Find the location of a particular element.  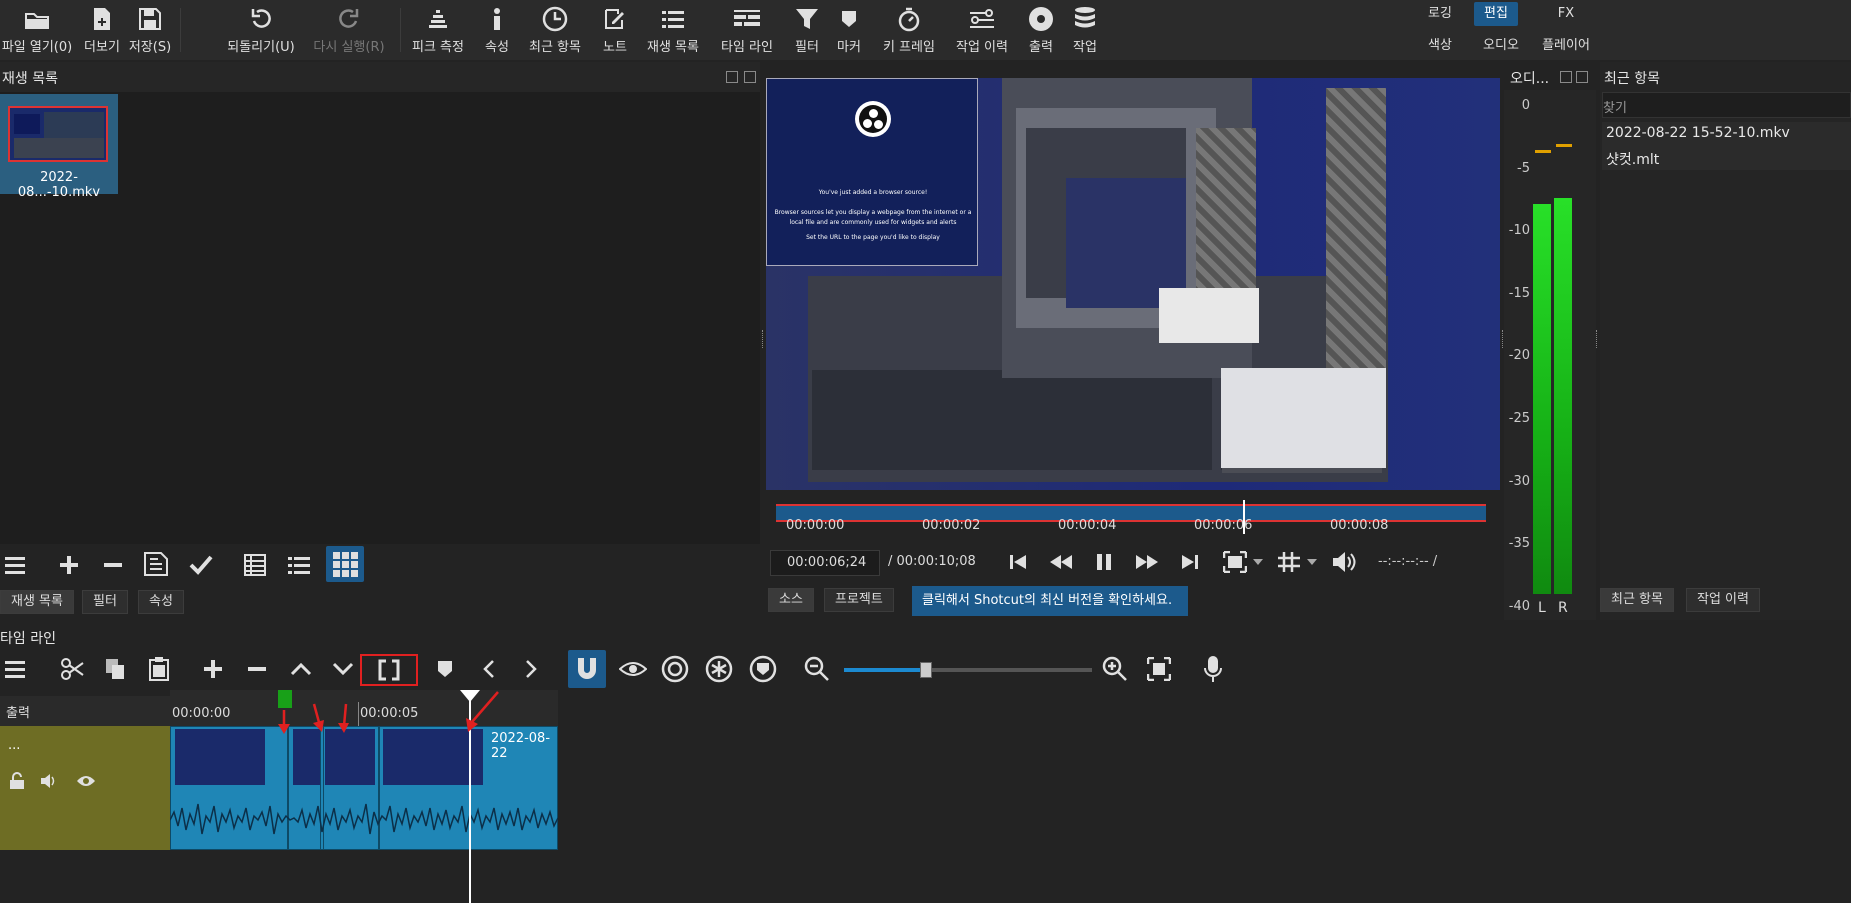

next-marker-icon is located at coordinates (531, 669).